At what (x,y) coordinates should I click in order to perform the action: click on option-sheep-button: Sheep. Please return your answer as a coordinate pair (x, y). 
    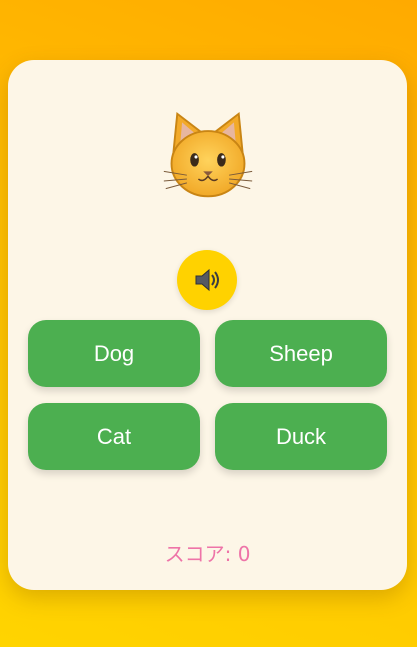
    Looking at the image, I should click on (301, 353).